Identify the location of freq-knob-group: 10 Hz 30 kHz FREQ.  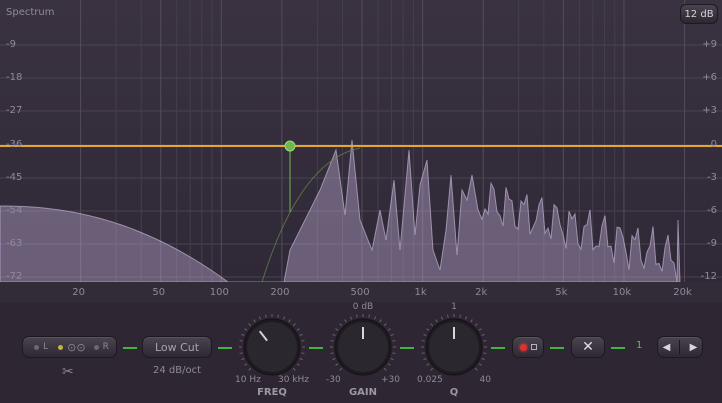
(272, 357).